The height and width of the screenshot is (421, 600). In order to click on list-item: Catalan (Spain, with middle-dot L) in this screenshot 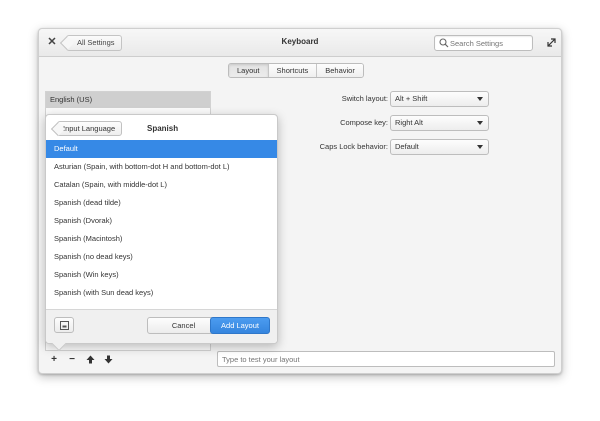, I will do `click(161, 185)`.